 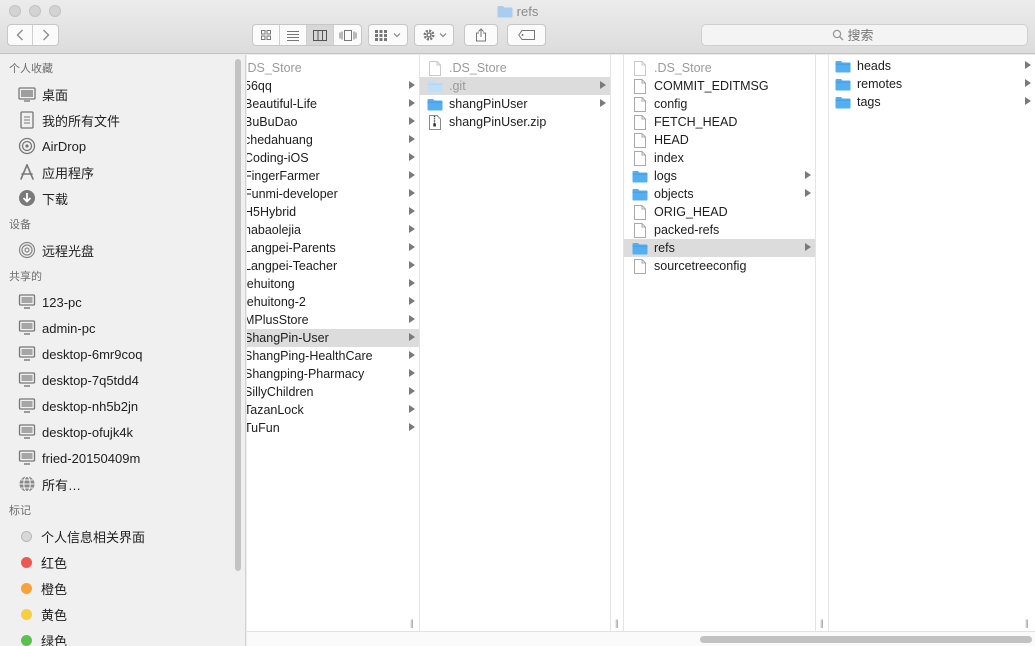 I want to click on forward-button, so click(x=45, y=35).